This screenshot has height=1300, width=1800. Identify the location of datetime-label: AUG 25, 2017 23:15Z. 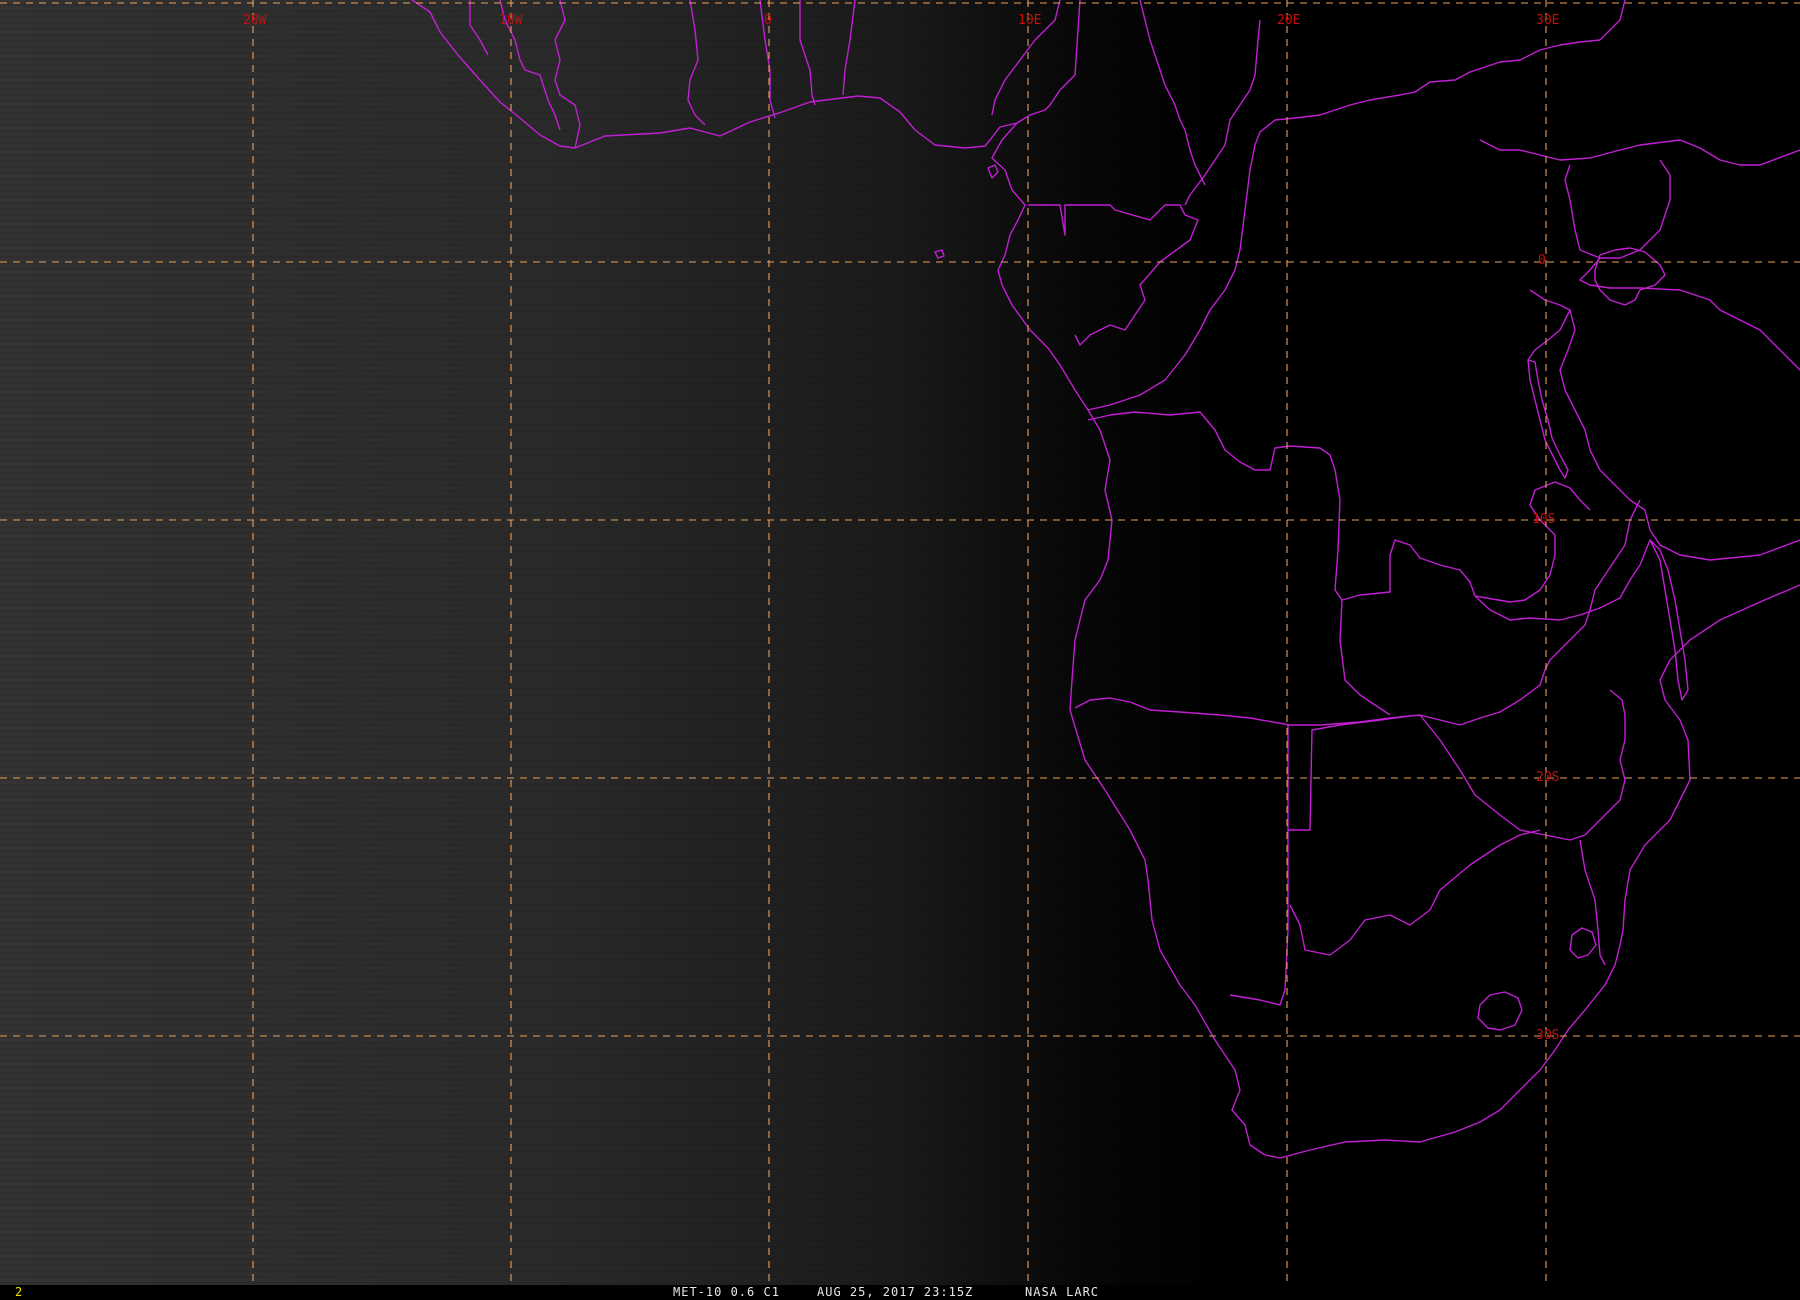
(895, 1292).